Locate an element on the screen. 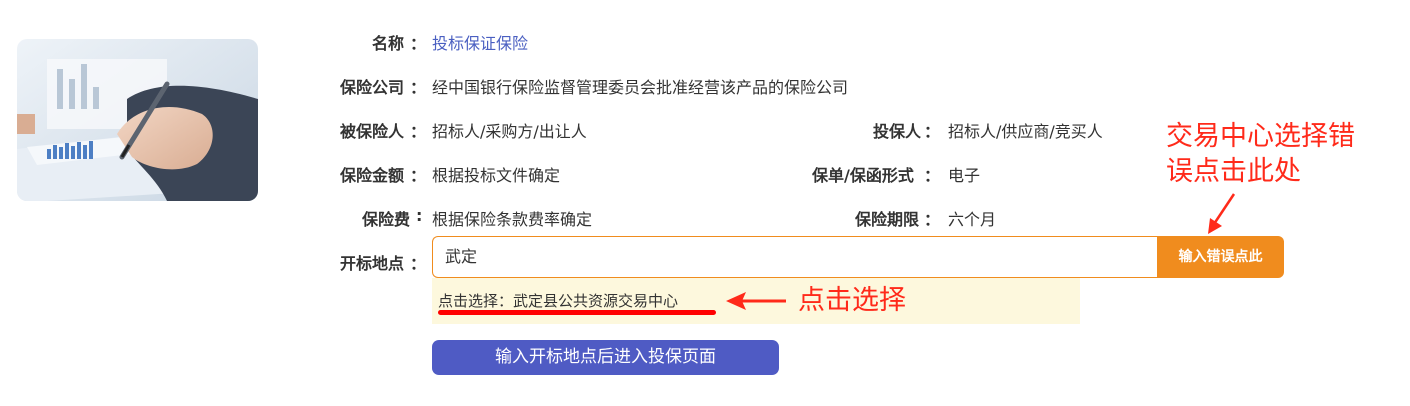 The image size is (1410, 406). name-label: 名称 is located at coordinates (388, 43).